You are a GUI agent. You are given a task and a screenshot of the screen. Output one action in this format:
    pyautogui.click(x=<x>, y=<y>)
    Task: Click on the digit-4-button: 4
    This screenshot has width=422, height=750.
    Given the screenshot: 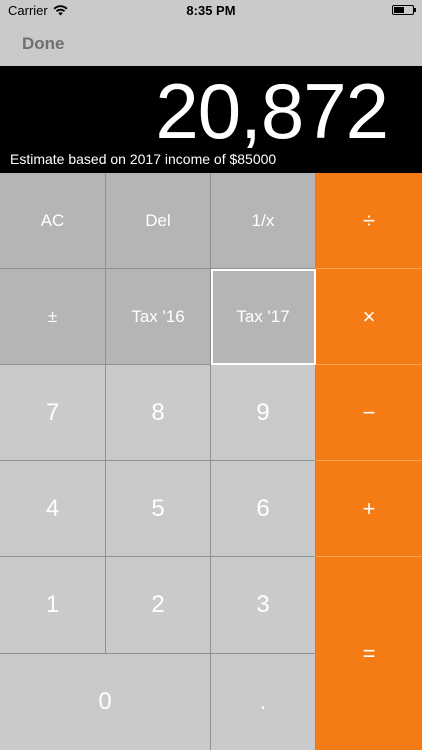 What is the action you would take?
    pyautogui.click(x=53, y=509)
    